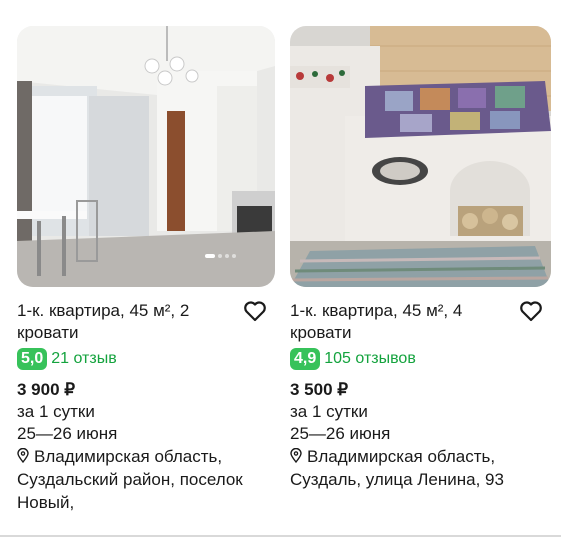  What do you see at coordinates (32, 359) in the screenshot?
I see `rating-badge: 5,0` at bounding box center [32, 359].